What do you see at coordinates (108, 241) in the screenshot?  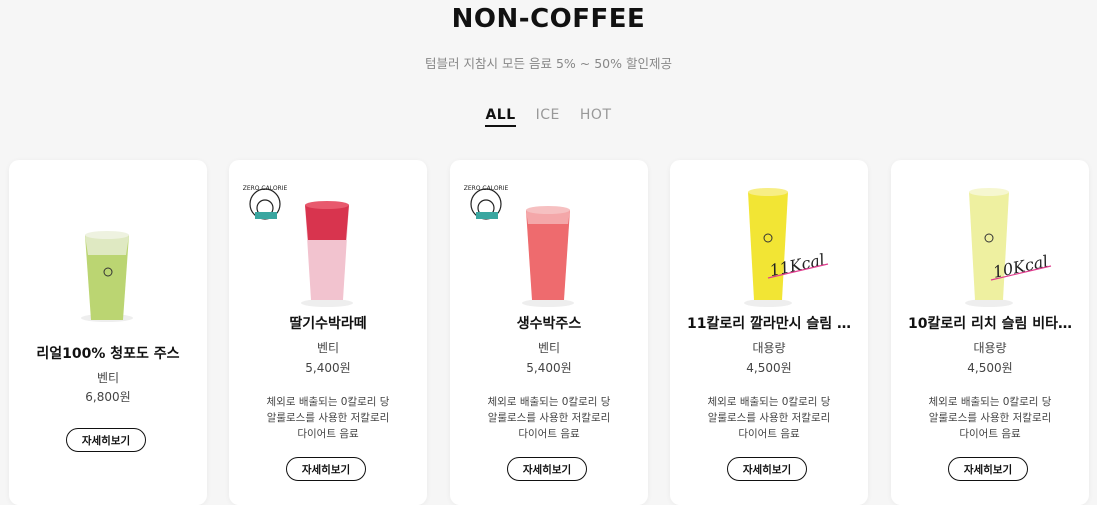 I see `product-image` at bounding box center [108, 241].